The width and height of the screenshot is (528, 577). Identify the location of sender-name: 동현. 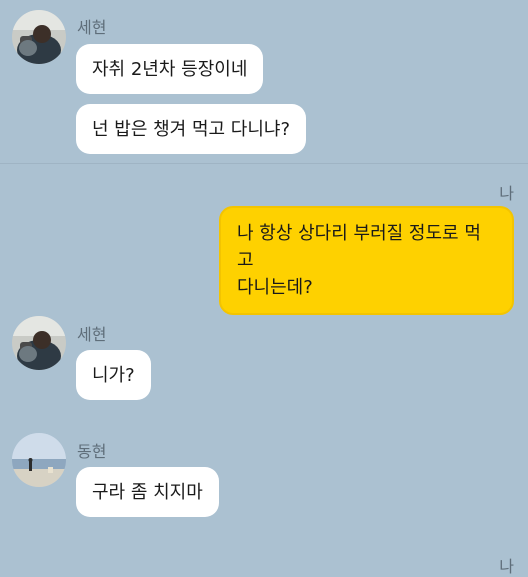
(92, 451).